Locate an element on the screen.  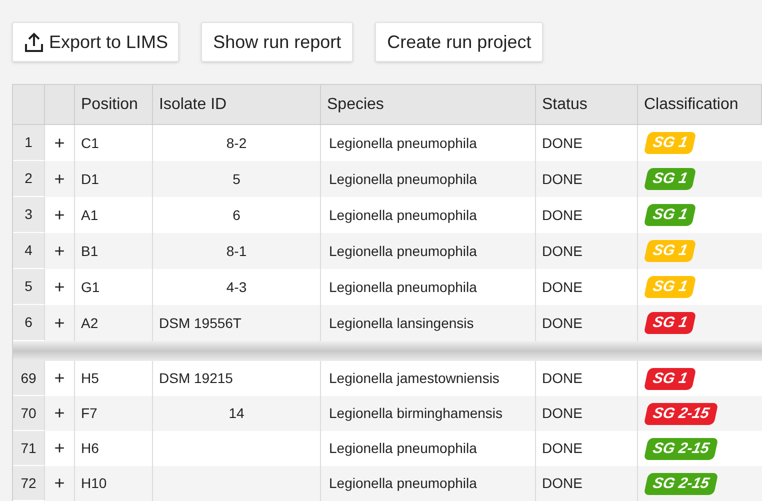
table-cell-text: Legionella jamestowniensis is located at coordinates (414, 378).